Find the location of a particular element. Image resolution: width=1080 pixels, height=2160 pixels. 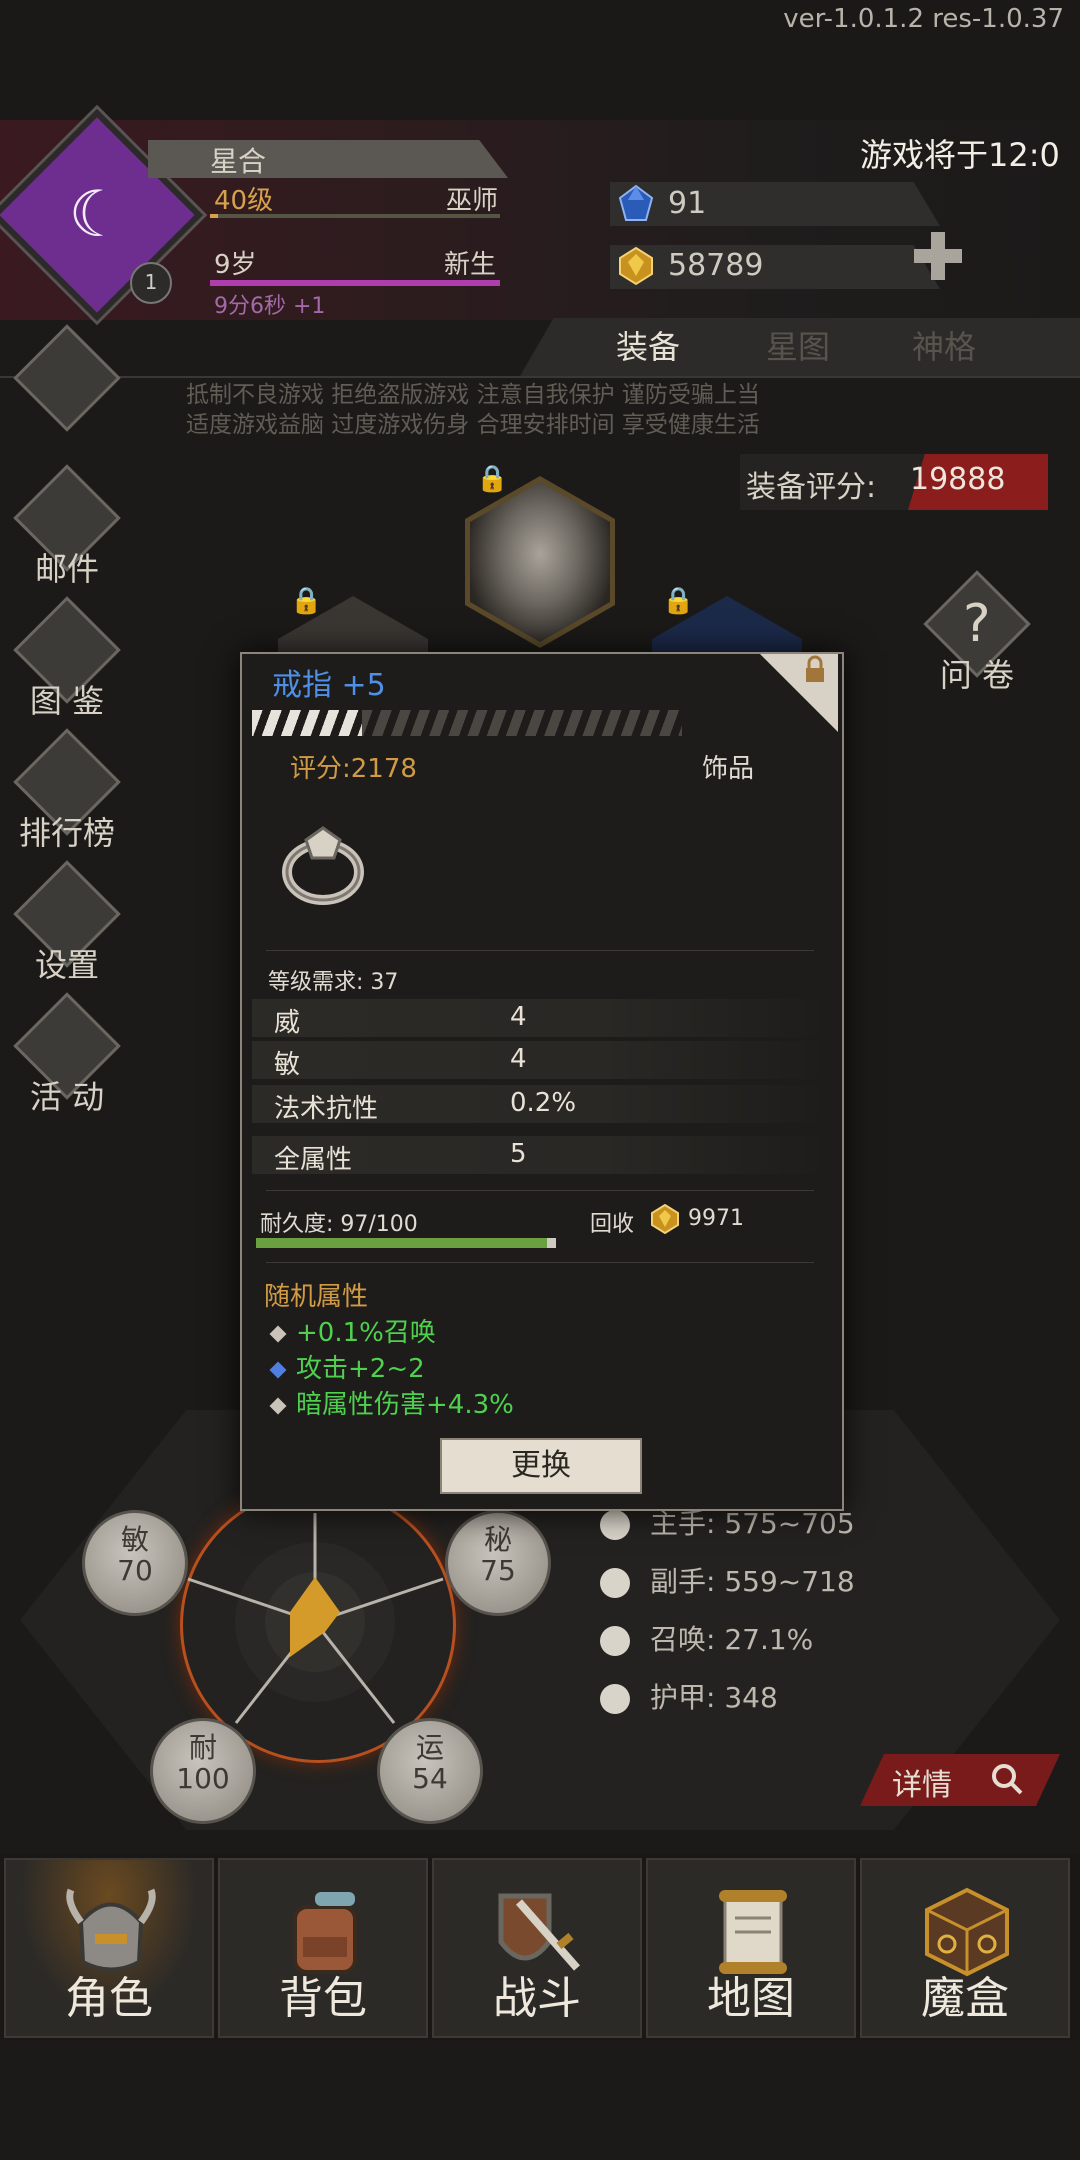

version-label: ver-1.0.1.2 res-1.0.37 is located at coordinates (923, 19).